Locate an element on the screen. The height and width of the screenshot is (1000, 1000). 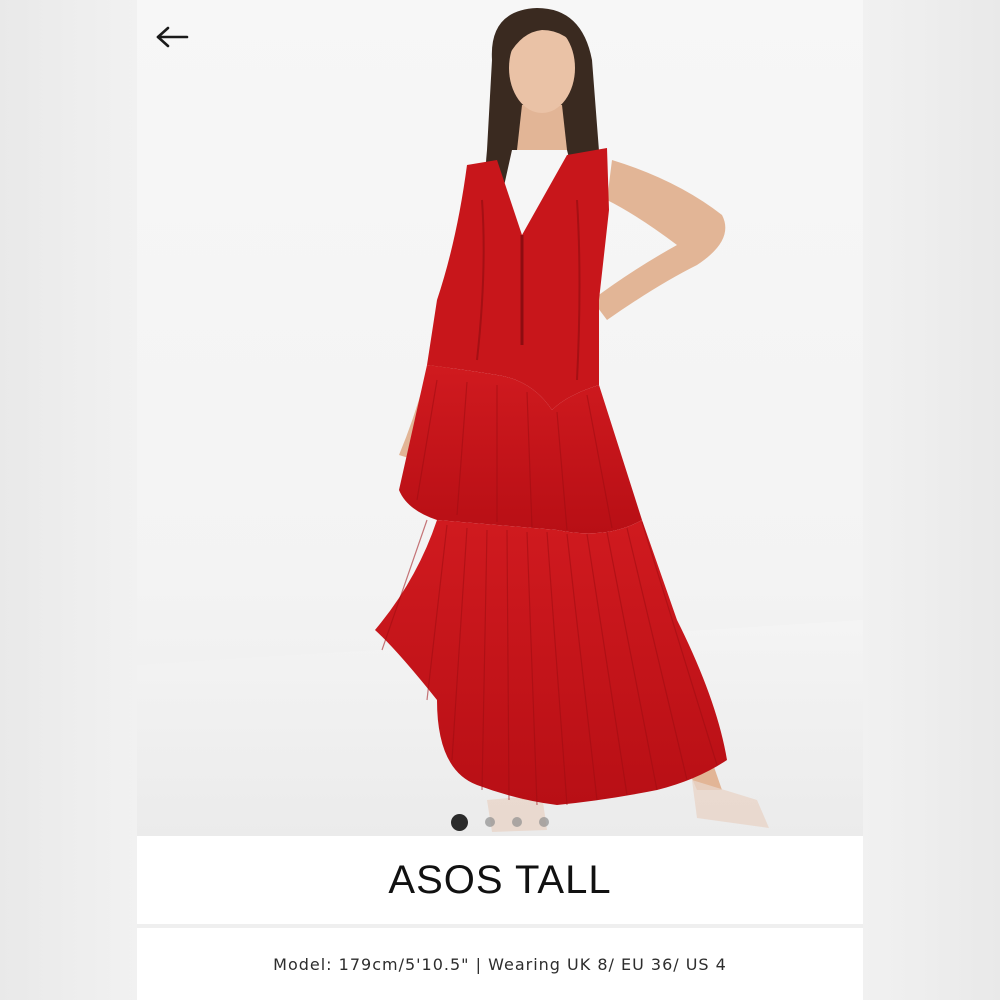
arrow-left-icon is located at coordinates (172, 37).